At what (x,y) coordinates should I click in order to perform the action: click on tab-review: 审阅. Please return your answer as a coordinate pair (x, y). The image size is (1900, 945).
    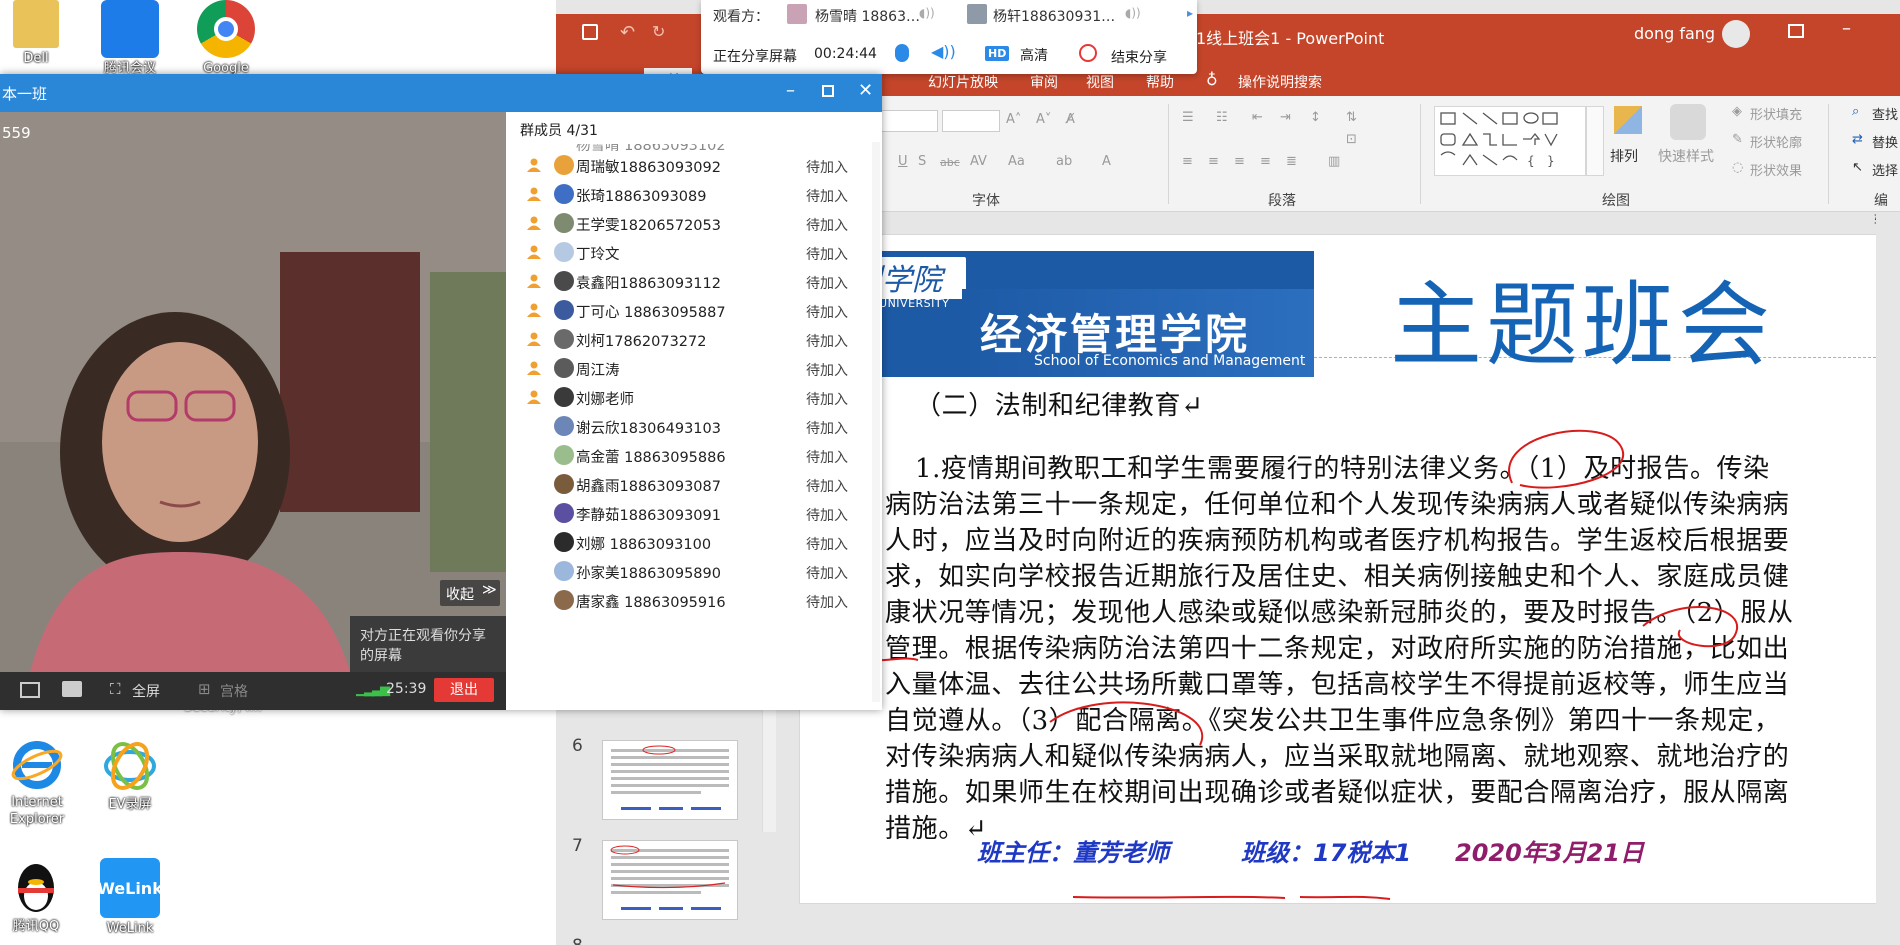
    Looking at the image, I should click on (1044, 82).